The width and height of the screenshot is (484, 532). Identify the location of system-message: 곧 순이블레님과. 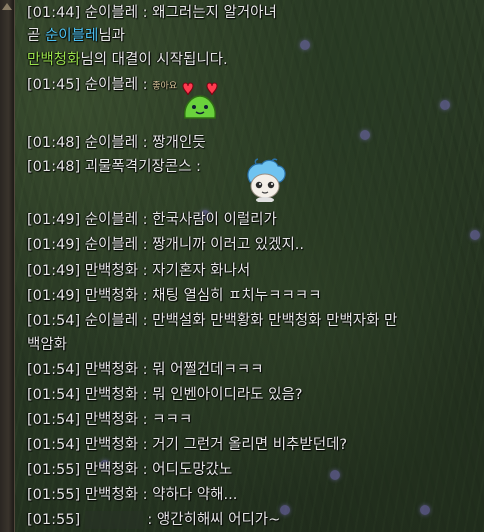
(76, 36).